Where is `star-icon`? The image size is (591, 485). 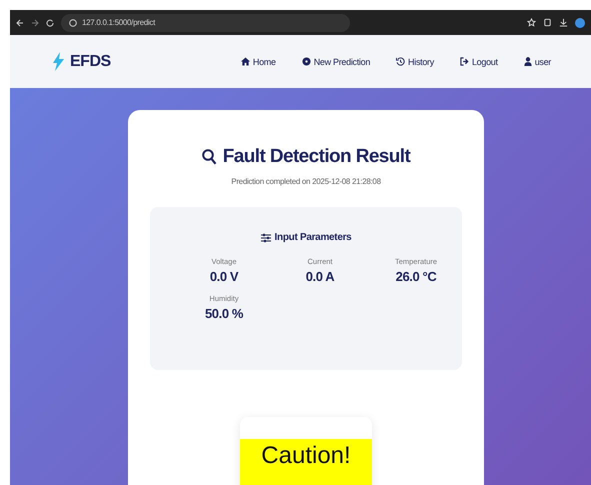 star-icon is located at coordinates (531, 22).